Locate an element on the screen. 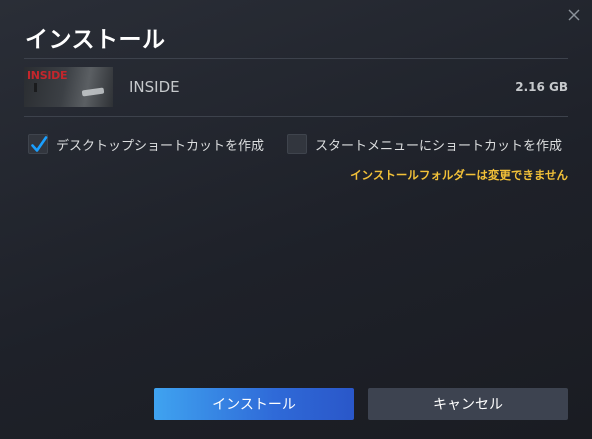 This screenshot has height=439, width=592. close-button is located at coordinates (574, 15).